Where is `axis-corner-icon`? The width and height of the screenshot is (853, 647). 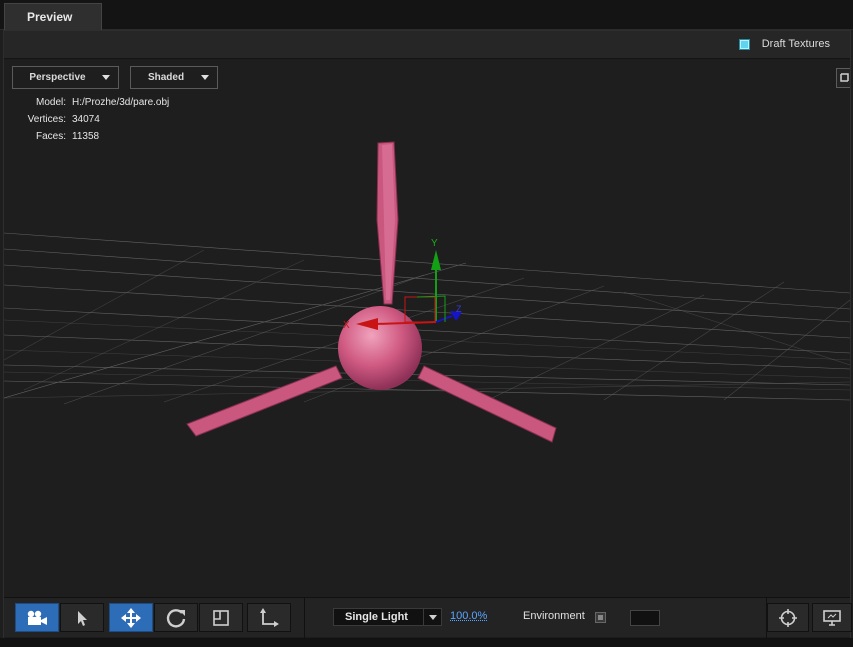
axis-corner-icon is located at coordinates (269, 617).